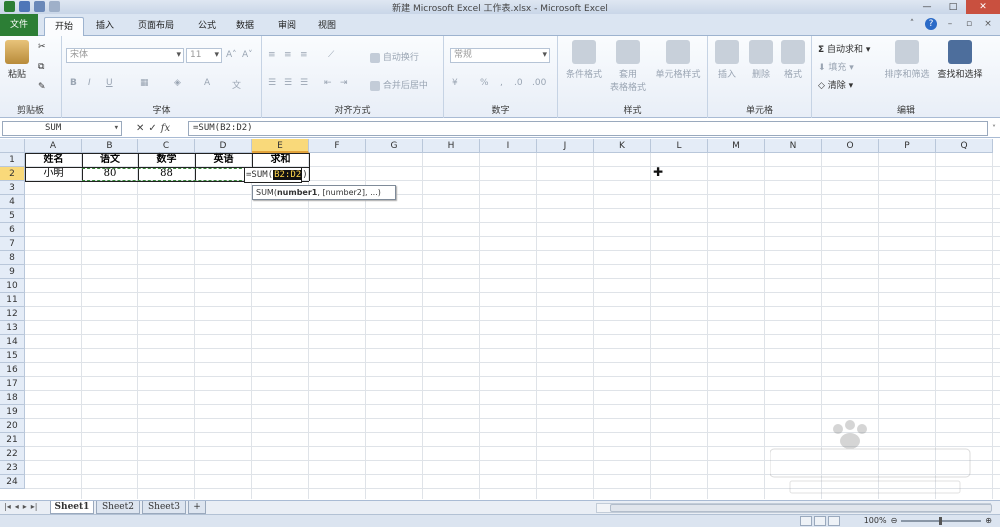 This screenshot has height=527, width=1000. What do you see at coordinates (678, 60) in the screenshot?
I see `cell-styles-button: 单元格样式` at bounding box center [678, 60].